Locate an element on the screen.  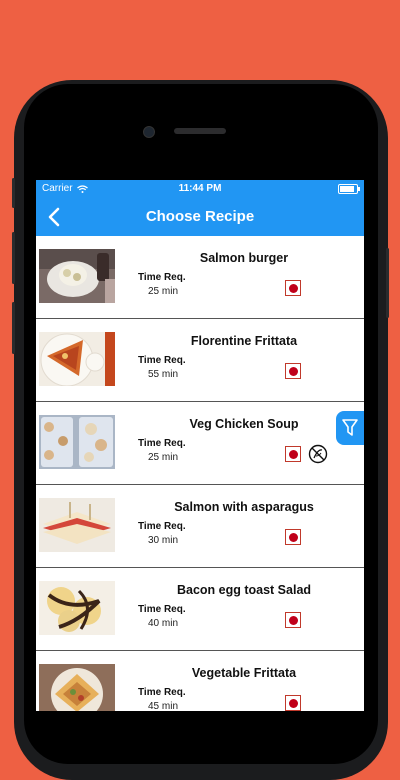
no-veg-icon is located at coordinates (318, 454).